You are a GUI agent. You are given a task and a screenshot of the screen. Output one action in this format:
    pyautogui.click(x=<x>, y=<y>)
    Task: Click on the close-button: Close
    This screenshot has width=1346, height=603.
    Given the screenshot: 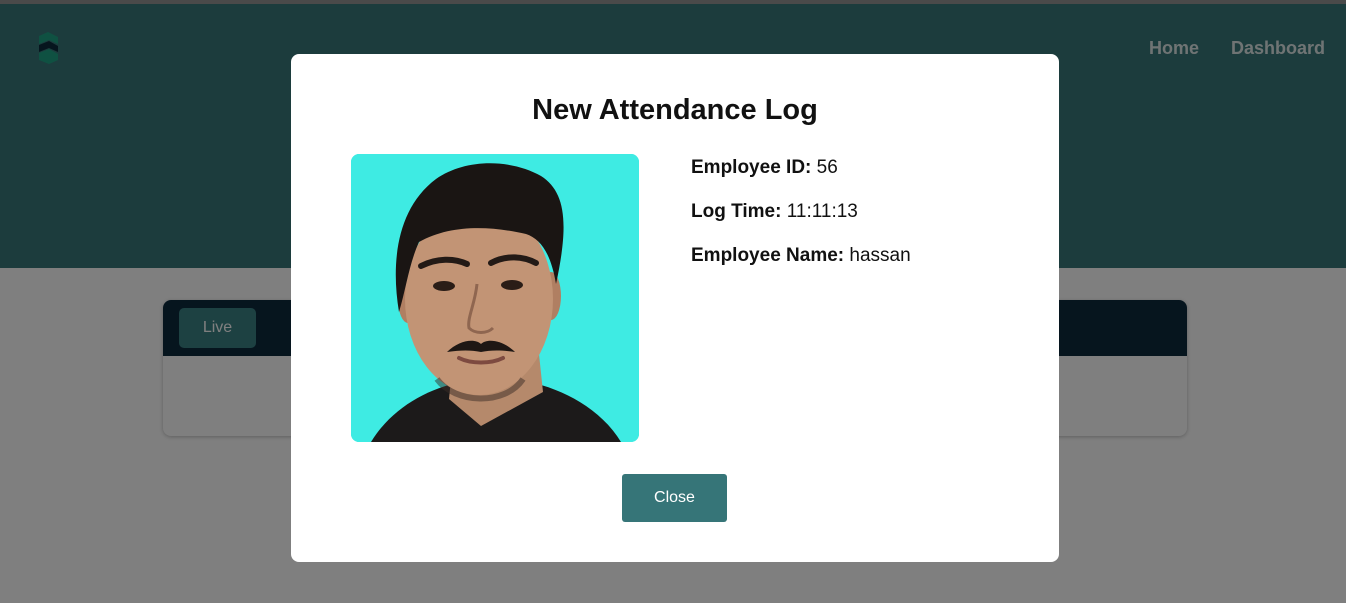 What is the action you would take?
    pyautogui.click(x=674, y=498)
    